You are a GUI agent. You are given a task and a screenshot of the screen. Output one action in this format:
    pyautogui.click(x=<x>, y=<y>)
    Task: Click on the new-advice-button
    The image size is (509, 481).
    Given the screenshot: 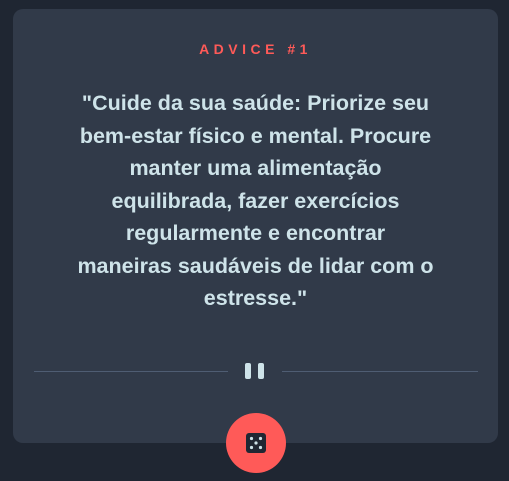 What is the action you would take?
    pyautogui.click(x=256, y=443)
    